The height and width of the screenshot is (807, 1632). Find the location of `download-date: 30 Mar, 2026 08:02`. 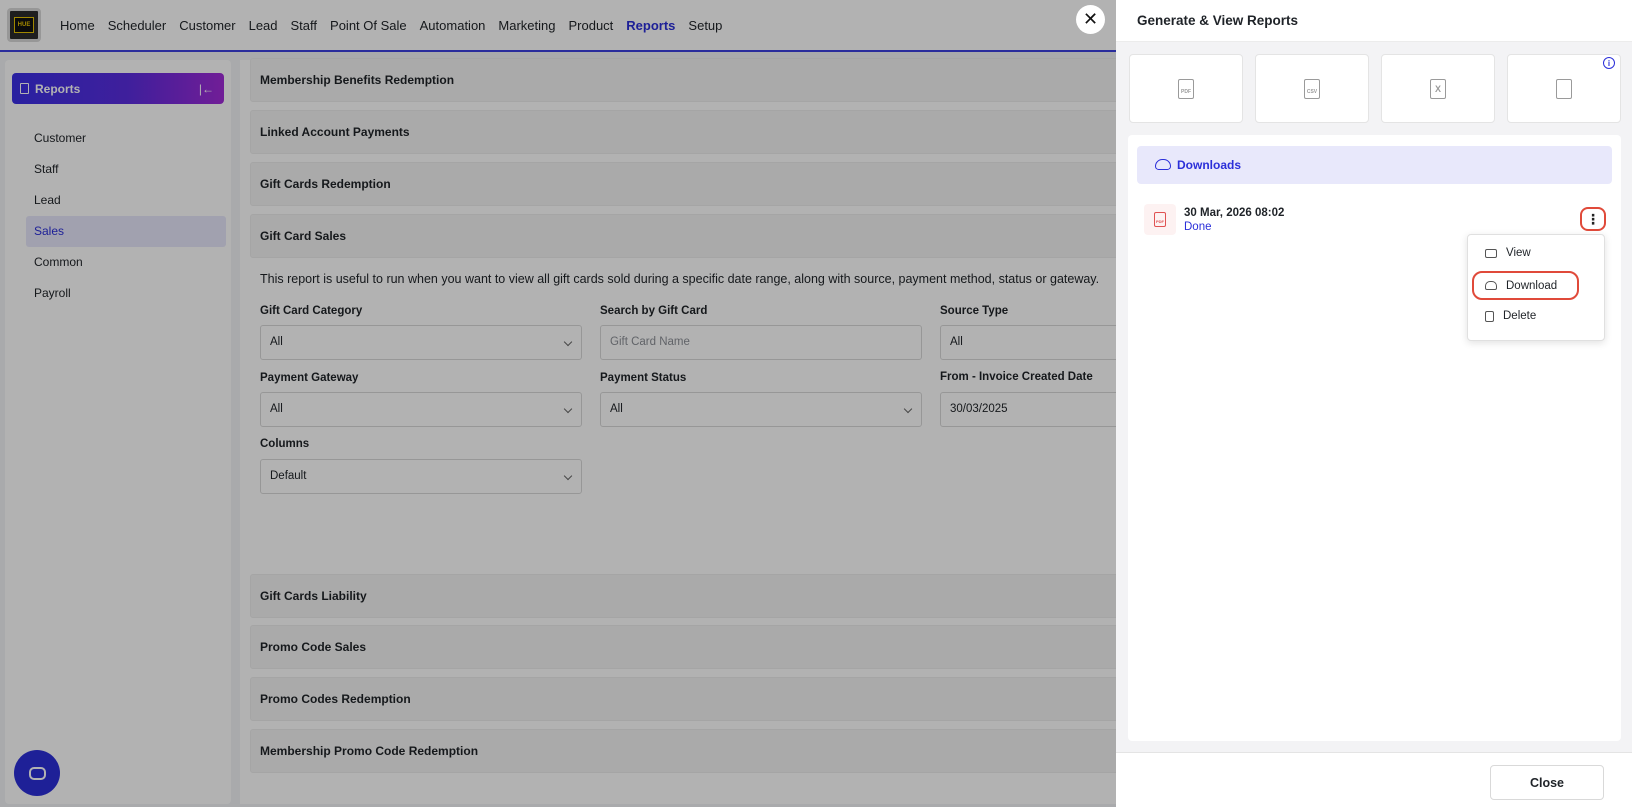

download-date: 30 Mar, 2026 08:02 is located at coordinates (1234, 213).